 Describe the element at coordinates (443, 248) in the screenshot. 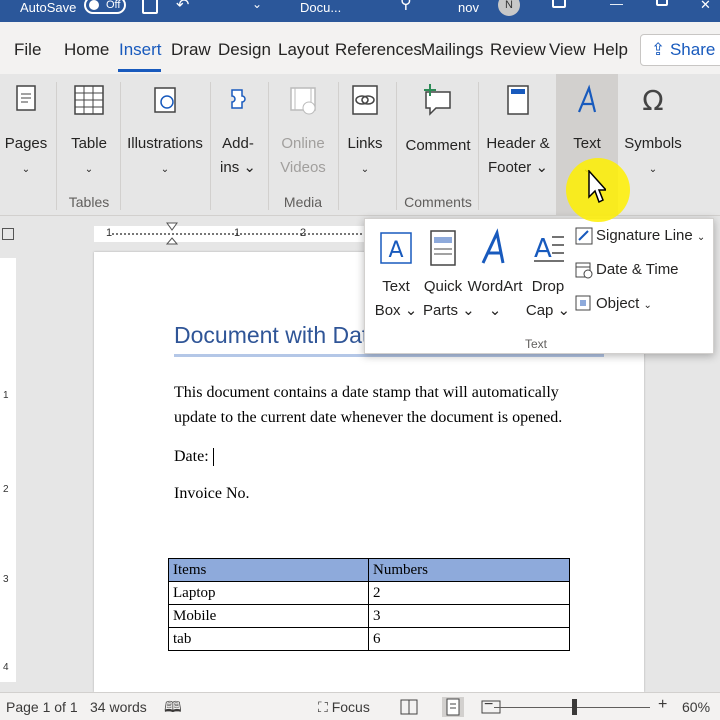

I see `quick-parts-icon` at that location.